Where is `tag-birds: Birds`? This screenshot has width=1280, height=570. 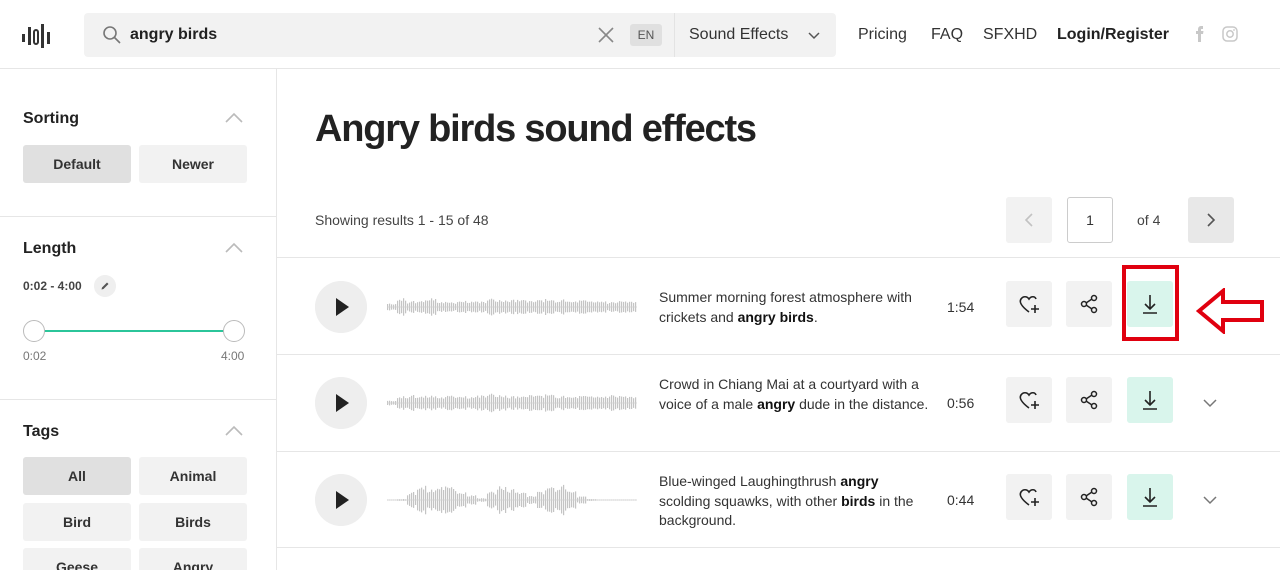 tag-birds: Birds is located at coordinates (193, 522).